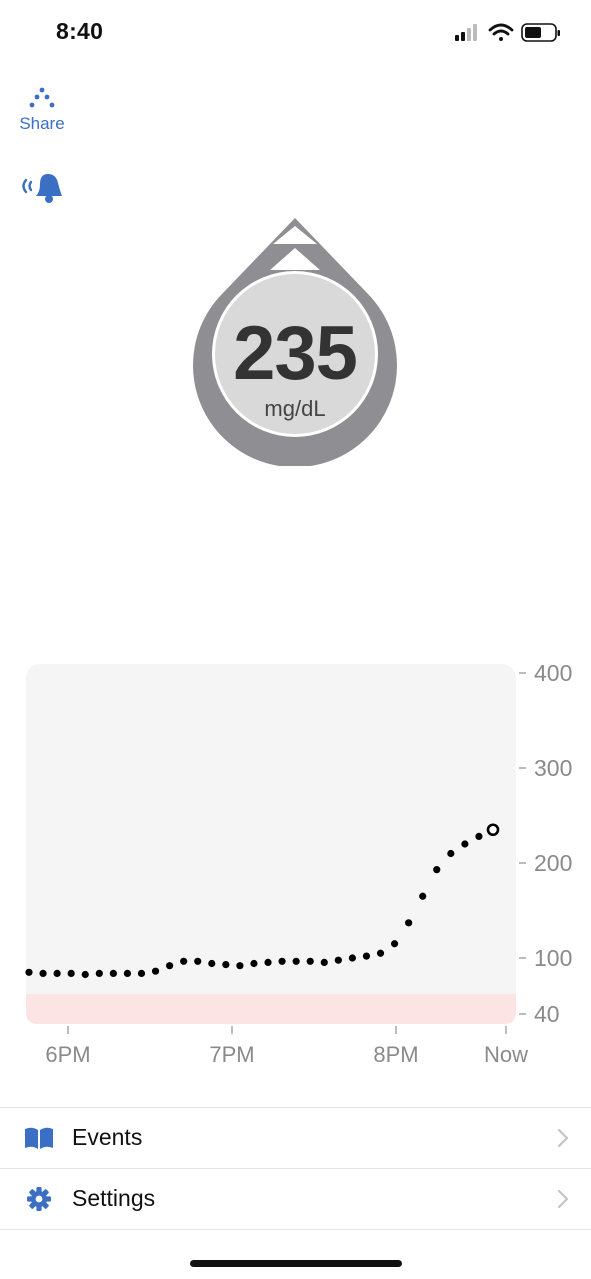 The height and width of the screenshot is (1279, 591). I want to click on menu-list: Events Settings, so click(295, 1168).